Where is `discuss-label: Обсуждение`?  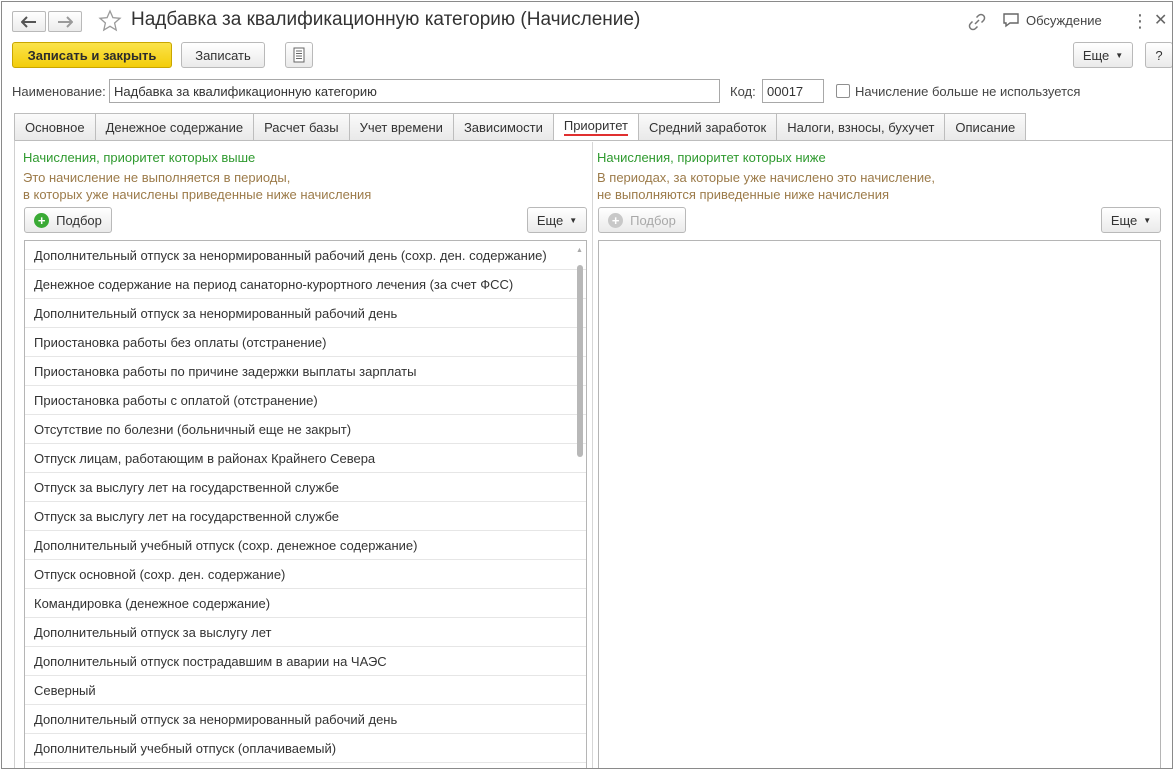
discuss-label: Обсуждение is located at coordinates (1064, 20).